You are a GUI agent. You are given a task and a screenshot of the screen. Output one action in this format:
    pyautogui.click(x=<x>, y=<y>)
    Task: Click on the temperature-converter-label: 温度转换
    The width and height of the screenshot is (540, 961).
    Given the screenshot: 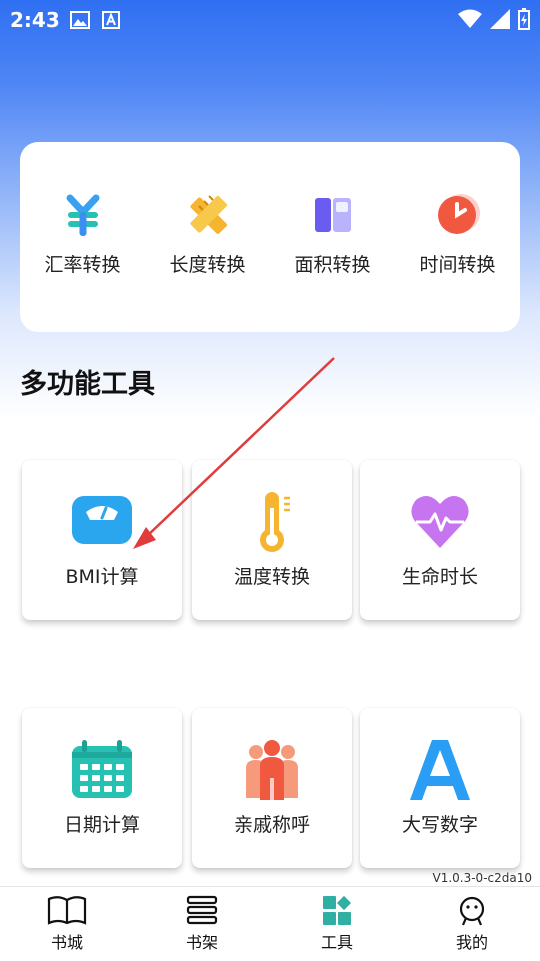 What is the action you would take?
    pyautogui.click(x=271, y=577)
    